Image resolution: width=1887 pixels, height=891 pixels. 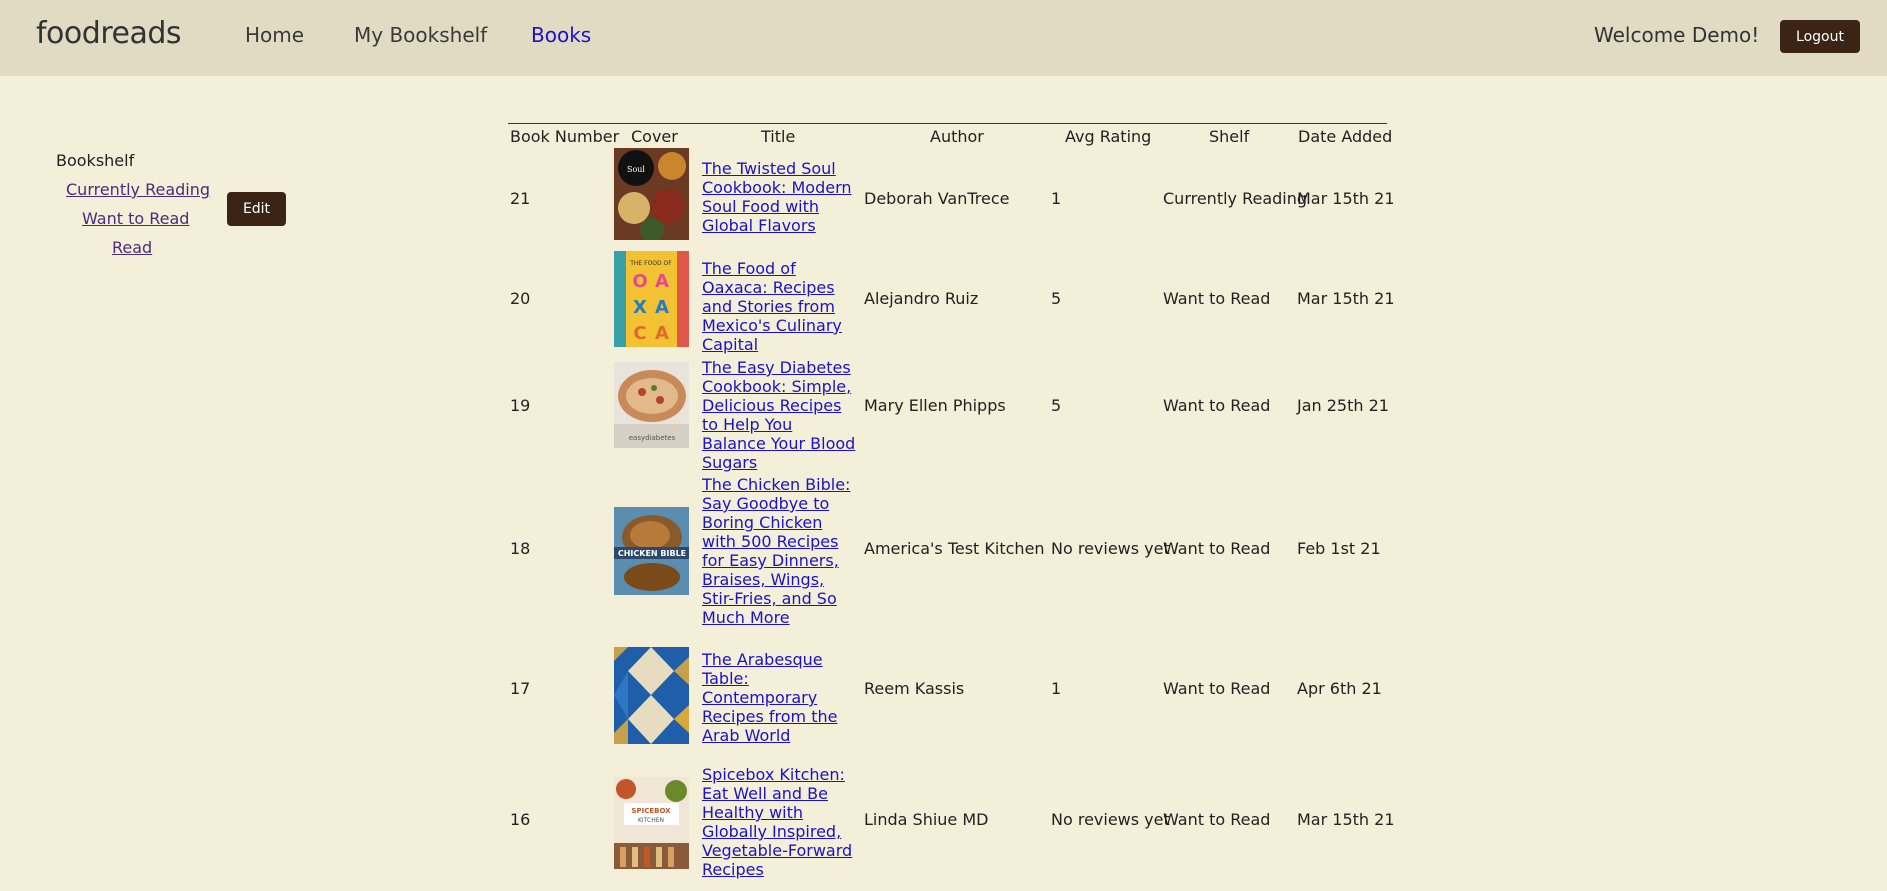 What do you see at coordinates (651, 695) in the screenshot?
I see `book-cover-image` at bounding box center [651, 695].